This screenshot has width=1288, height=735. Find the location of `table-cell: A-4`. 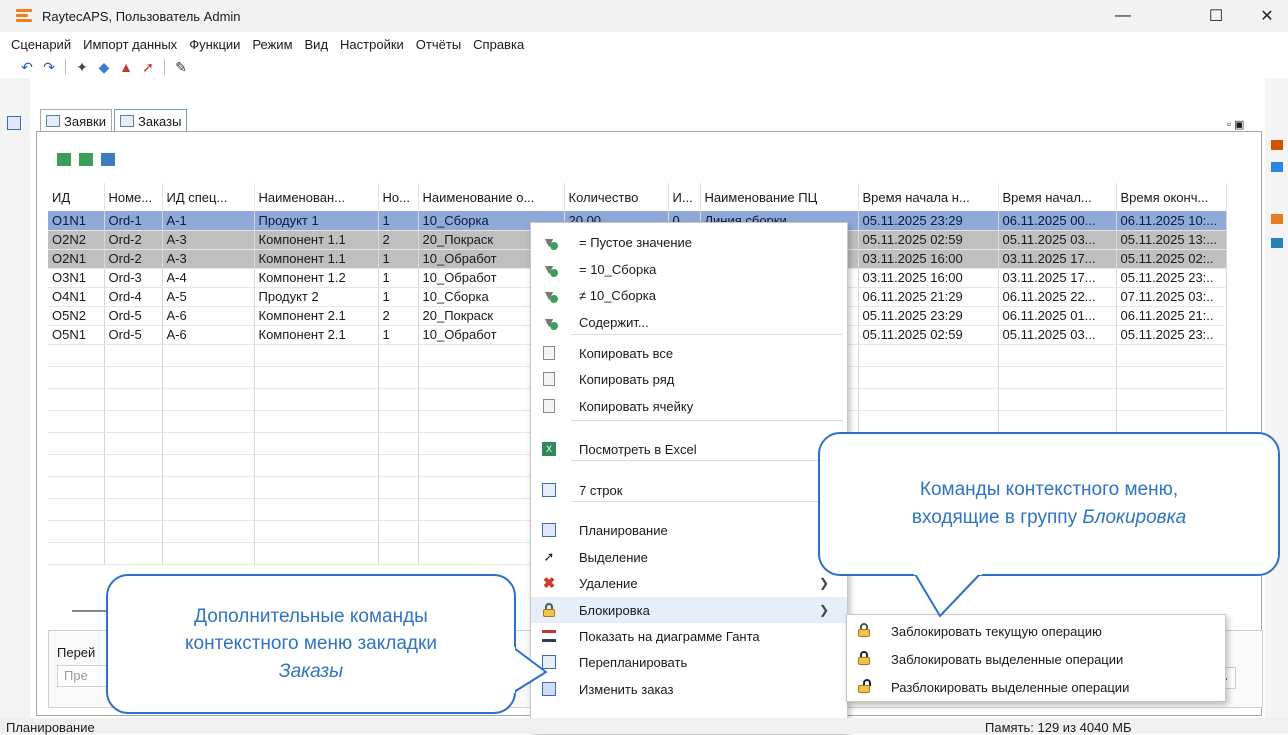

table-cell: A-4 is located at coordinates (208, 278).